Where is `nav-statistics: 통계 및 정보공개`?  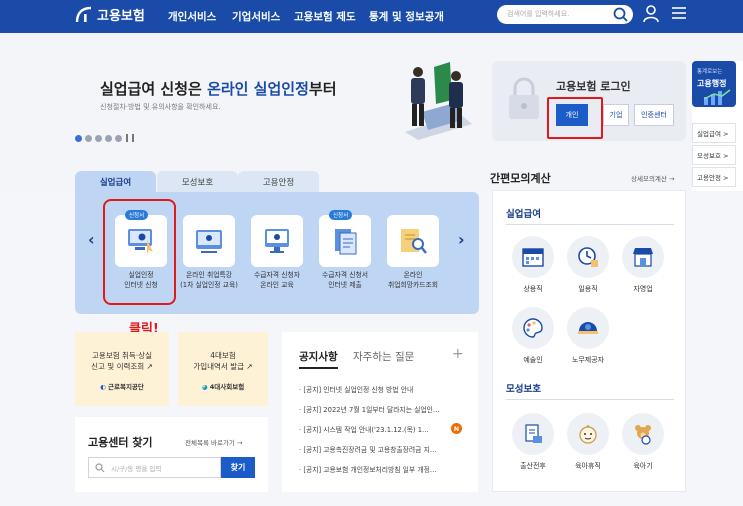
nav-statistics: 통계 및 정보공개 is located at coordinates (406, 16).